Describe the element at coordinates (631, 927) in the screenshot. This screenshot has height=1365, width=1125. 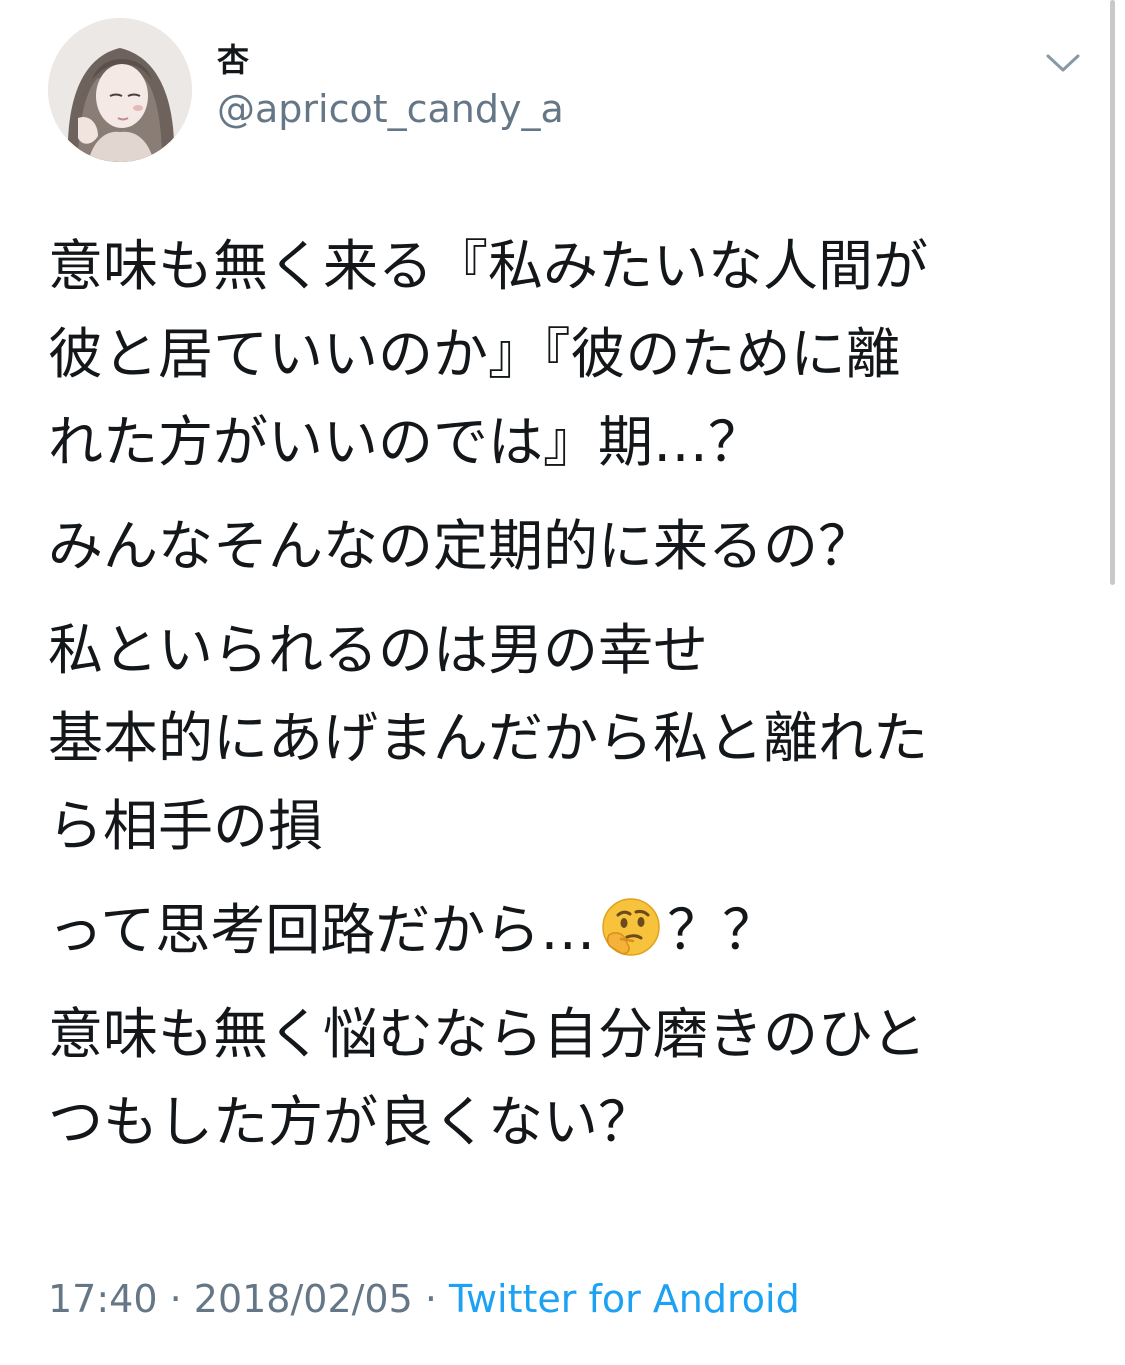
I see `thinking-face-icon` at that location.